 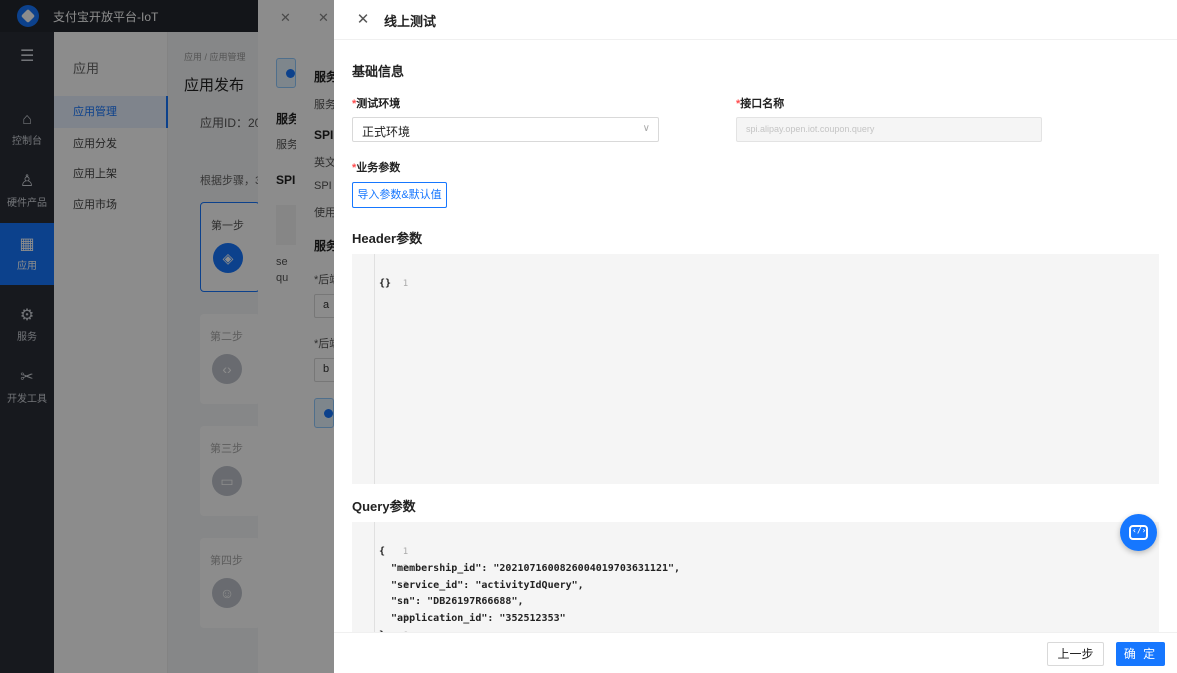 What do you see at coordinates (505, 129) in the screenshot?
I see `env-select: 正式环境 ∨` at bounding box center [505, 129].